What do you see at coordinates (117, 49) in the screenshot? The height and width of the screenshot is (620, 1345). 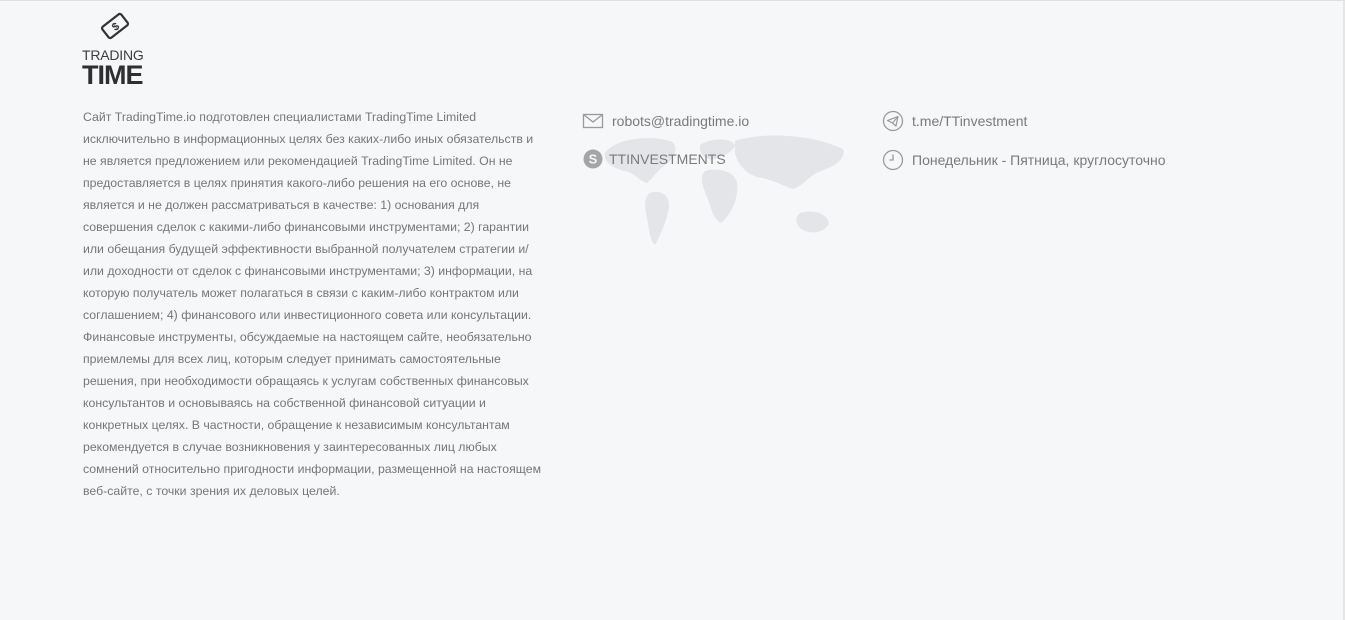 I see `site-logo: $ TRADING TIME` at bounding box center [117, 49].